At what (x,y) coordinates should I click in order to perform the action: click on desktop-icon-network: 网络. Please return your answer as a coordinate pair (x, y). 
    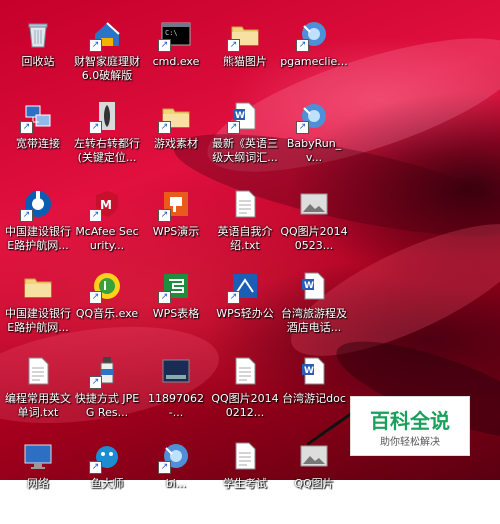
    Looking at the image, I should click on (38, 481).